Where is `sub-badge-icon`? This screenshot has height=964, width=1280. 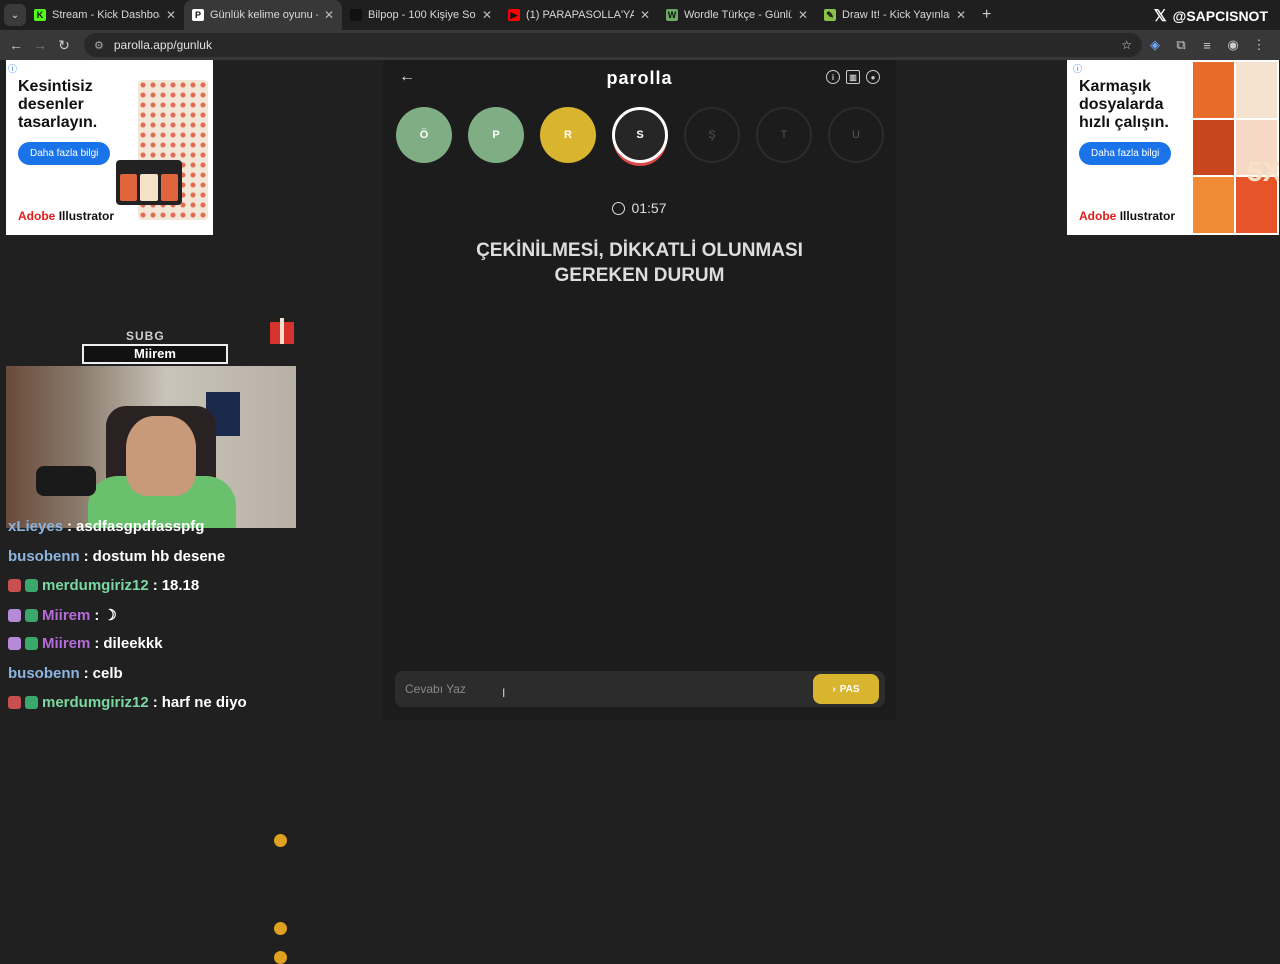
sub-badge-icon is located at coordinates (14, 615).